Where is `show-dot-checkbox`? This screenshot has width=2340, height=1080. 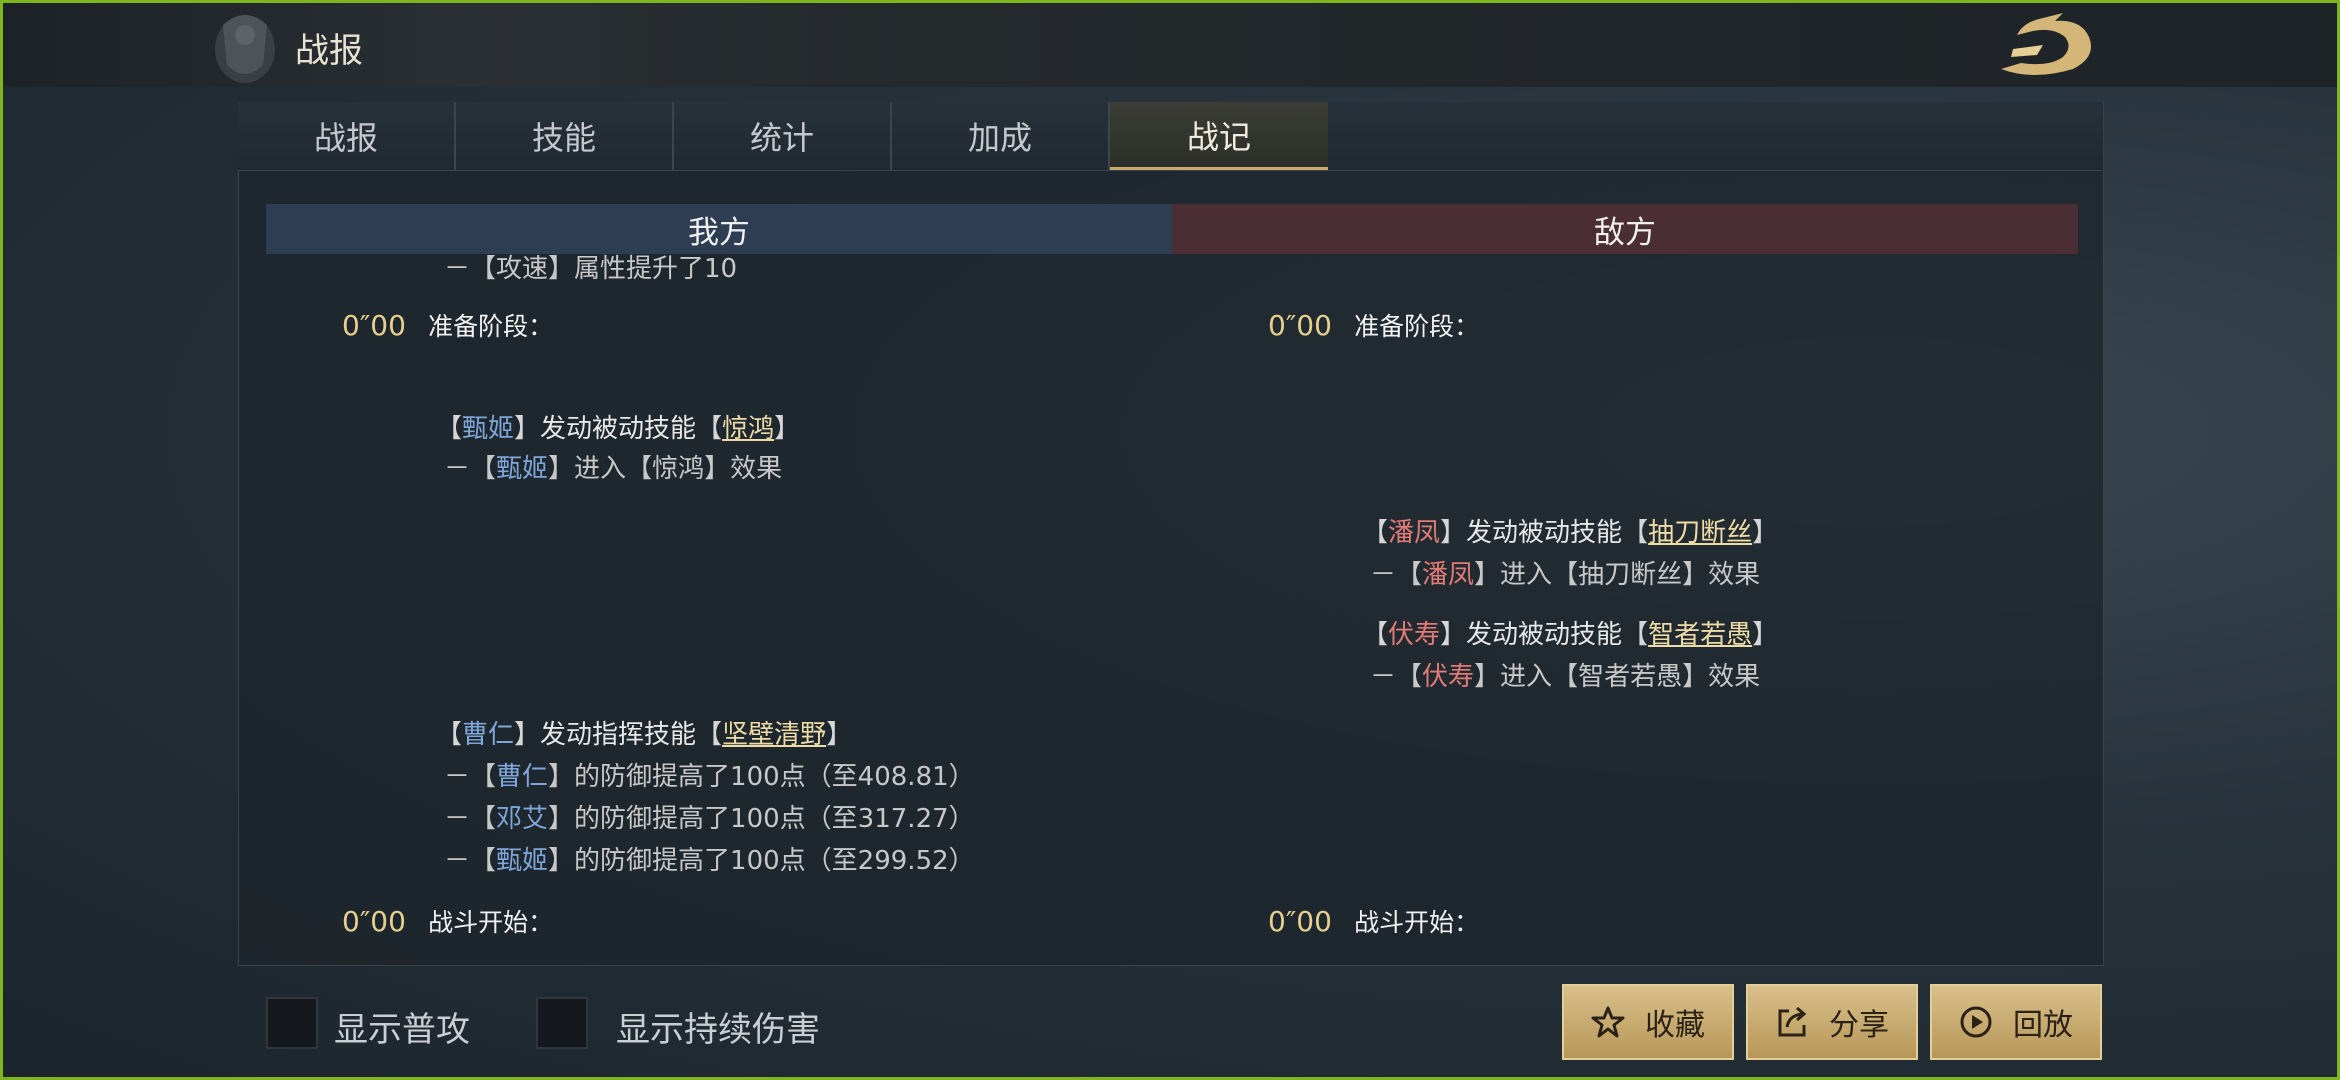 show-dot-checkbox is located at coordinates (562, 1023).